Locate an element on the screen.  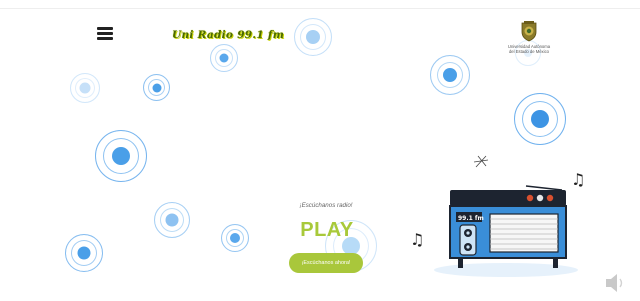
speaker-volume-icon is located at coordinates (614, 283).